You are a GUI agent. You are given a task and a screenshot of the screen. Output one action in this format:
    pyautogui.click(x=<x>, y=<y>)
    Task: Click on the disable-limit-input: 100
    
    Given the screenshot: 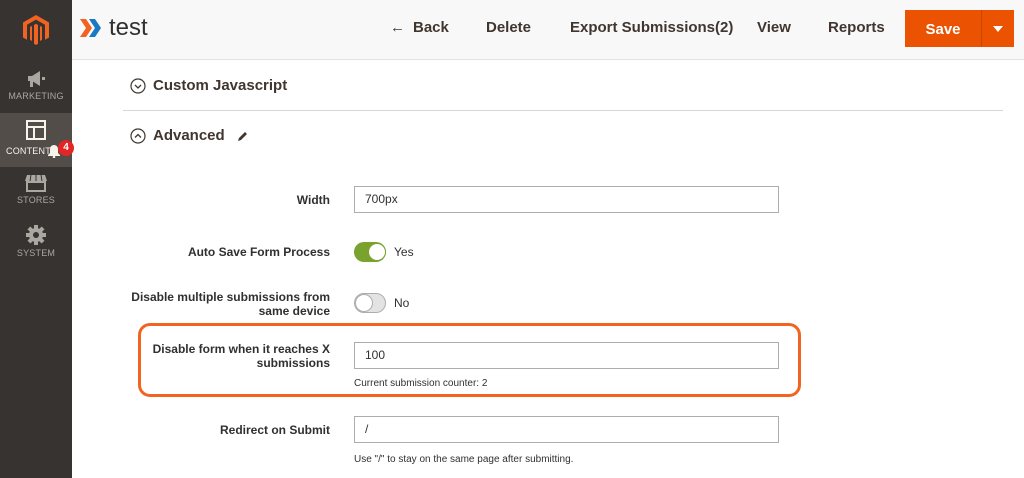 What is the action you would take?
    pyautogui.click(x=566, y=355)
    